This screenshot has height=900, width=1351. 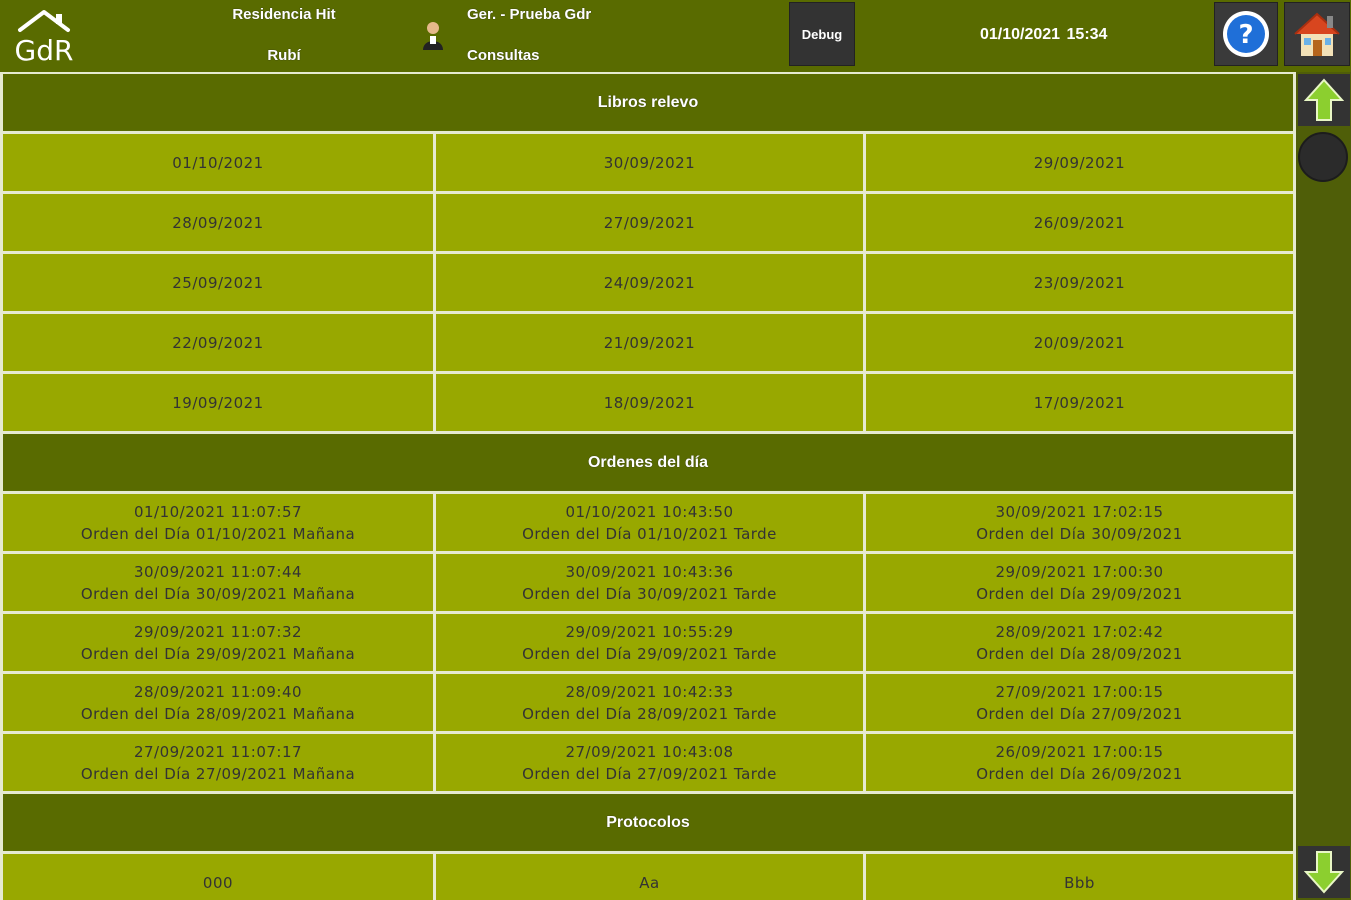 I want to click on protocolos-item: 000, so click(x=218, y=877).